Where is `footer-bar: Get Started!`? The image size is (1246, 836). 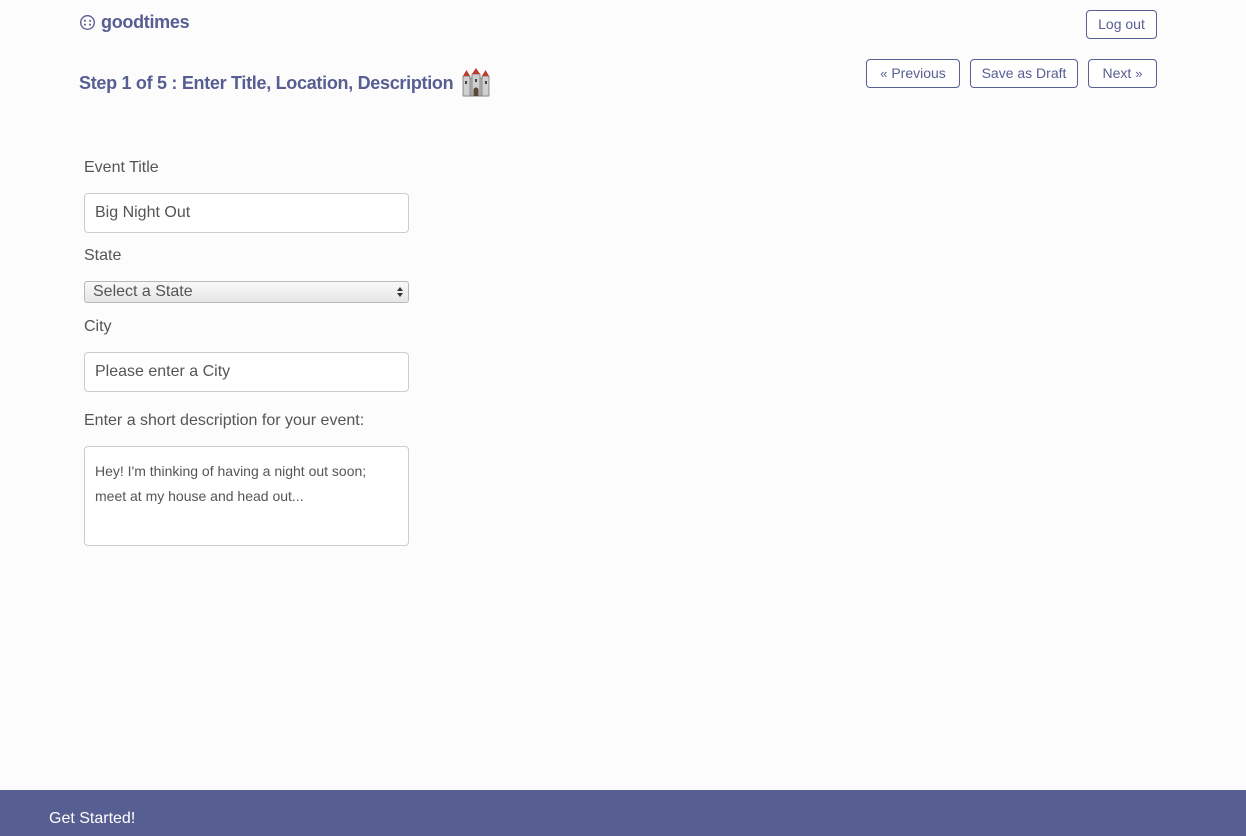
footer-bar: Get Started! is located at coordinates (623, 813).